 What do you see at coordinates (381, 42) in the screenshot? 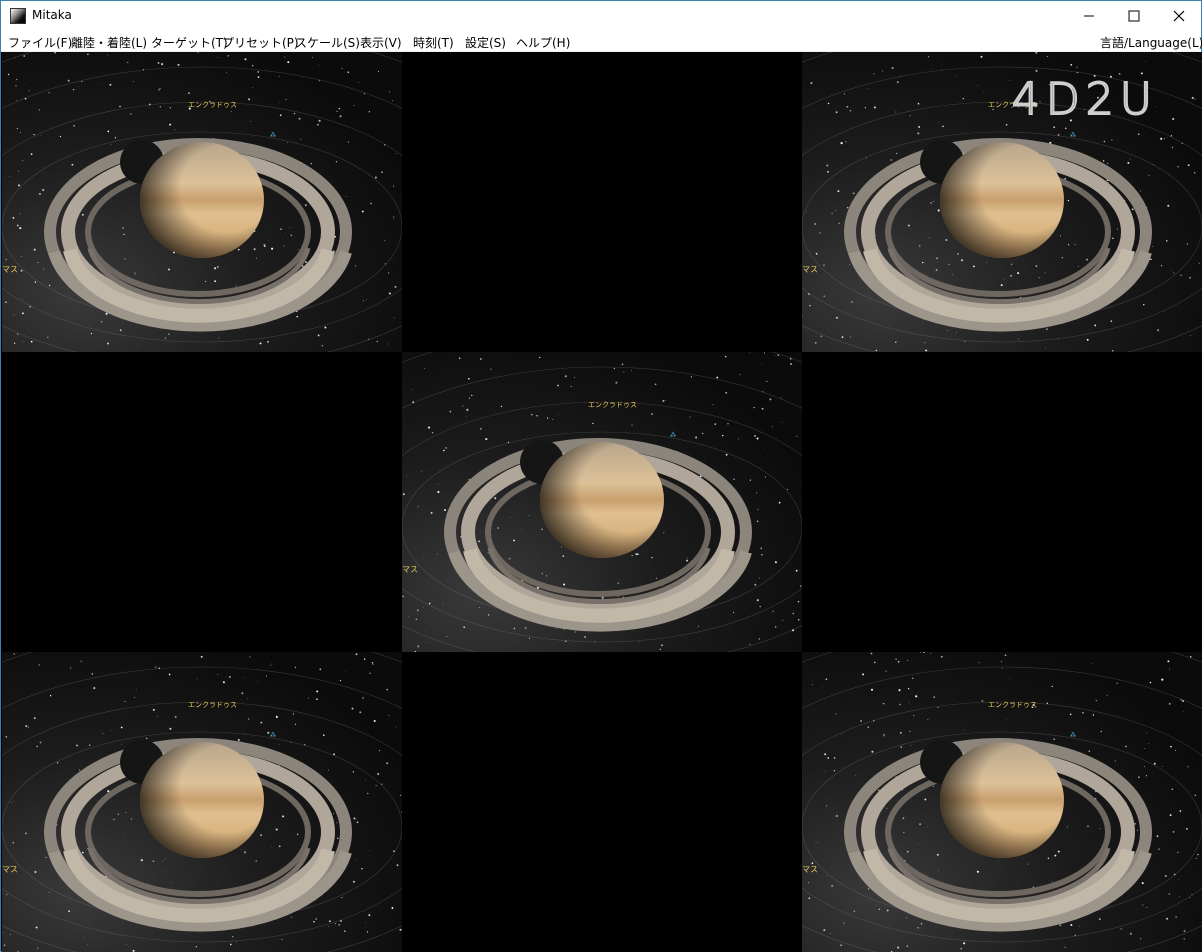
I see `menu-view: 表示(V)` at bounding box center [381, 42].